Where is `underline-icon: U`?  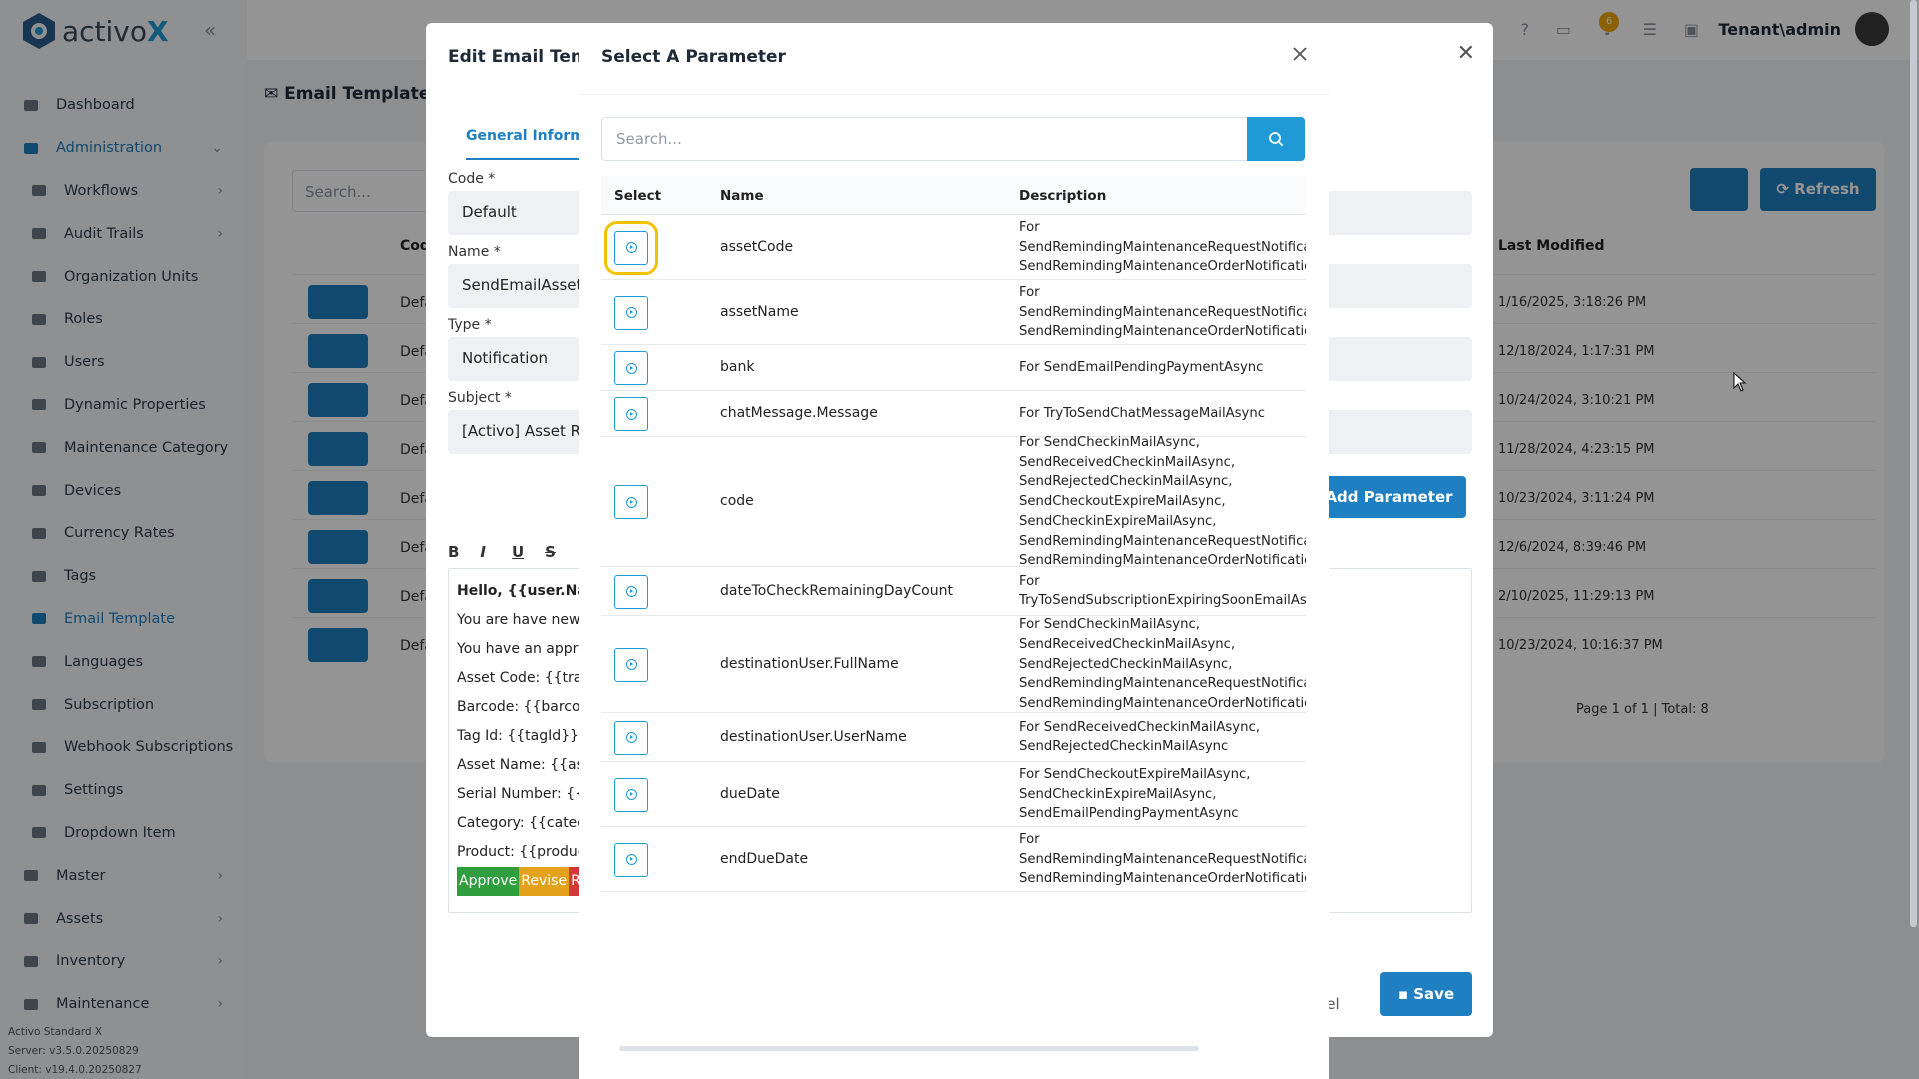 underline-icon: U is located at coordinates (518, 552).